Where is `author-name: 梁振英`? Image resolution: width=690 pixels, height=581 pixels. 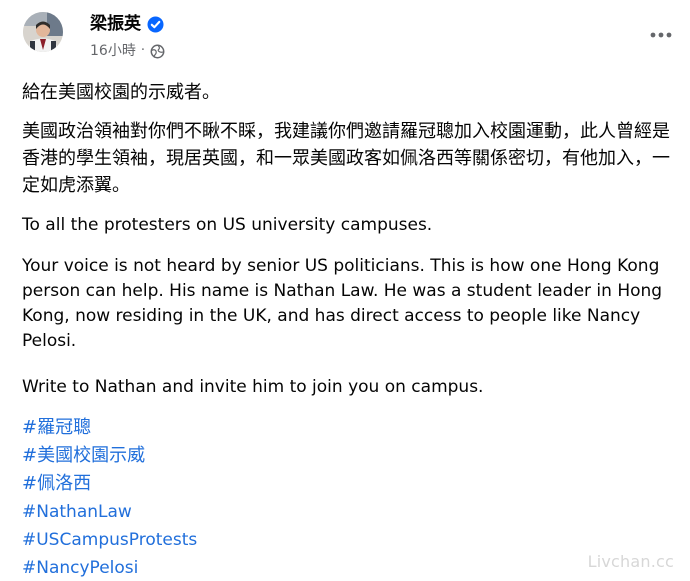
author-name: 梁振英 is located at coordinates (115, 24).